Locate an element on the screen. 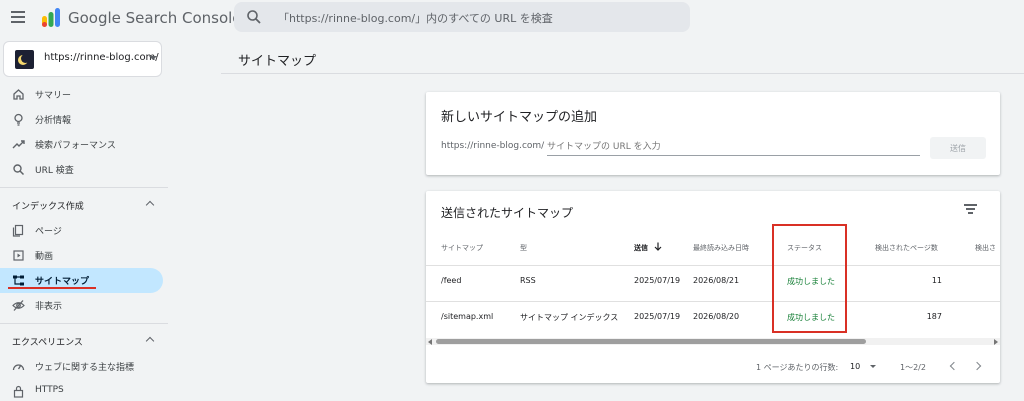 The height and width of the screenshot is (401, 1024). col-submitted: 送信 is located at coordinates (641, 248).